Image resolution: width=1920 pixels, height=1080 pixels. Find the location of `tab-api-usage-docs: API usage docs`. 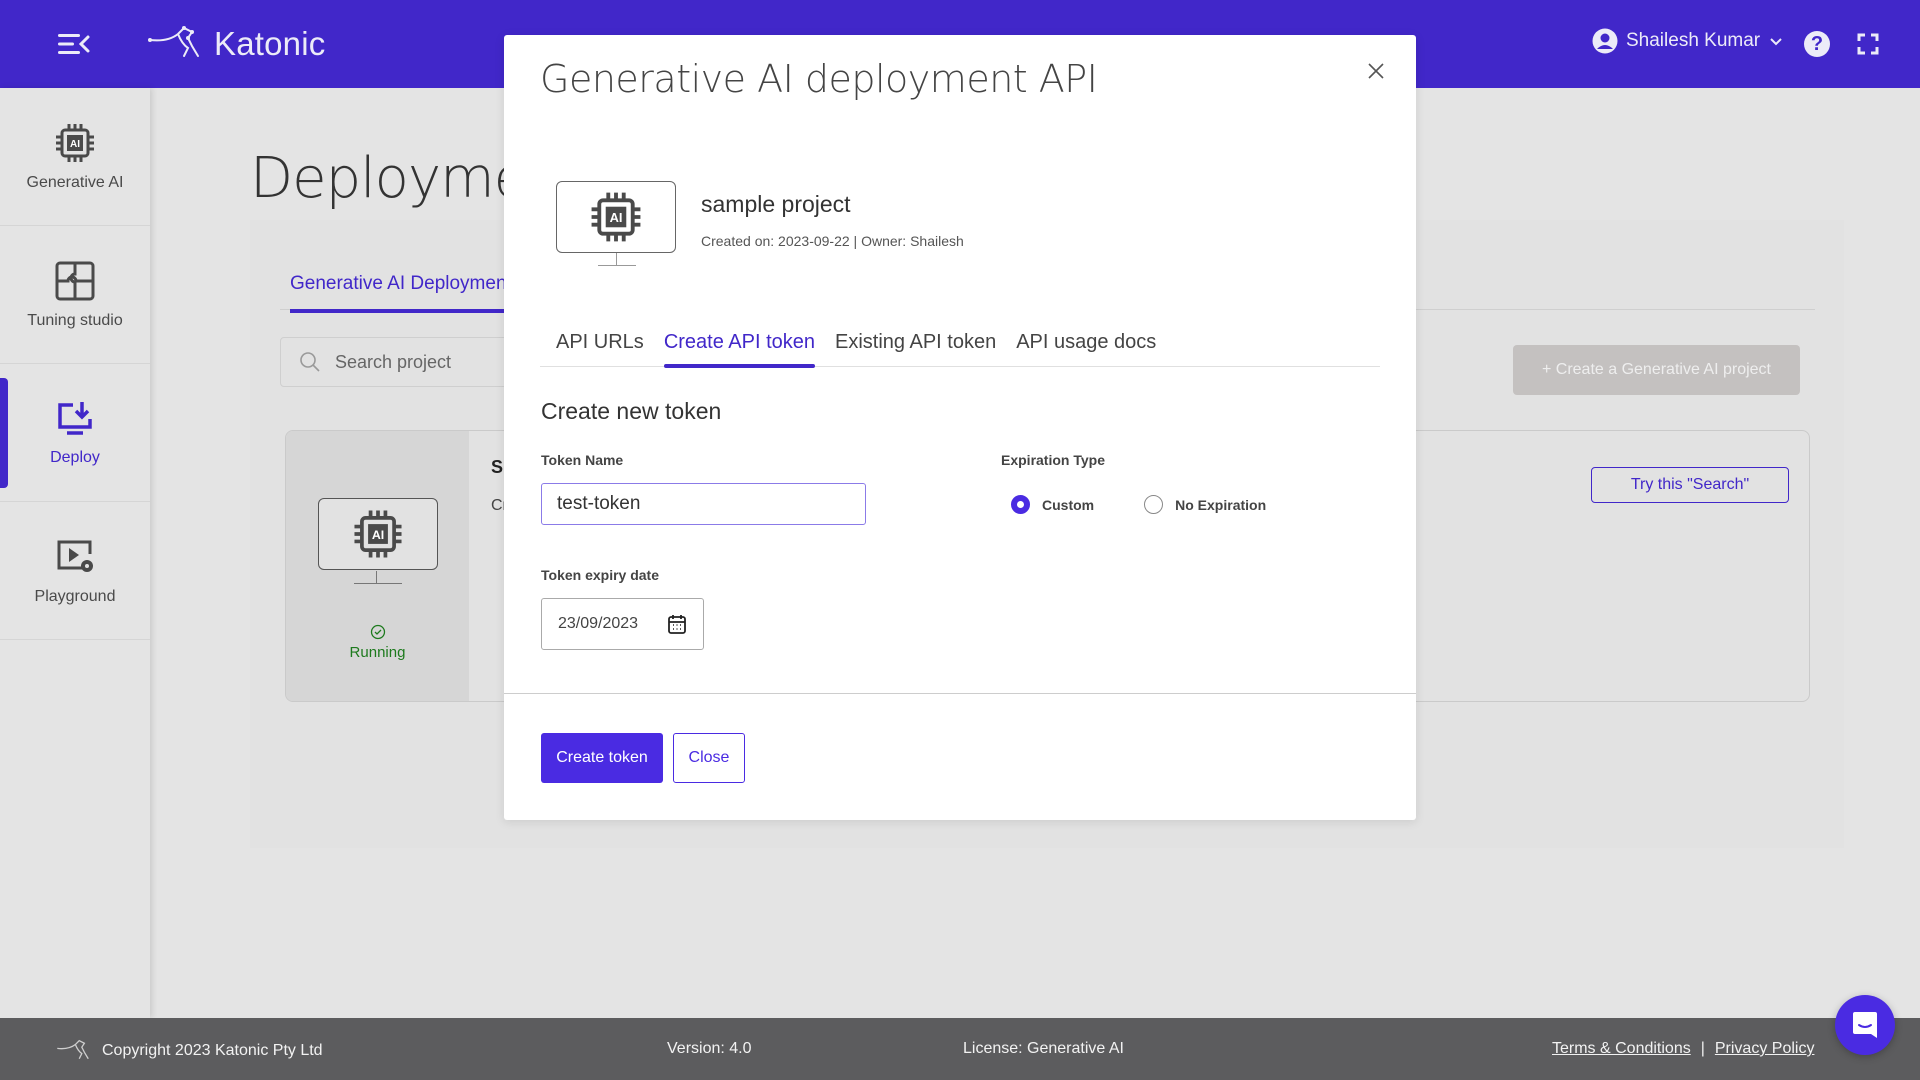

tab-api-usage-docs: API usage docs is located at coordinates (1086, 346).